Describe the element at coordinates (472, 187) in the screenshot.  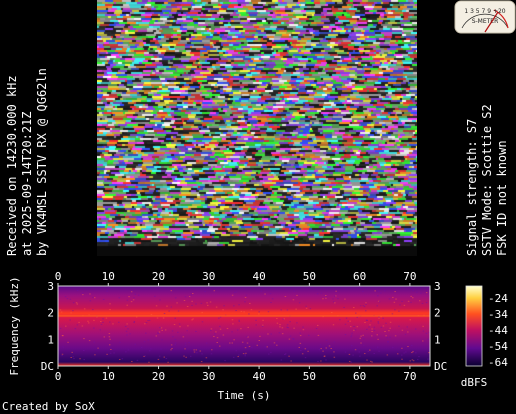
I see `caption-signal-strength: Signal strength: S7` at that location.